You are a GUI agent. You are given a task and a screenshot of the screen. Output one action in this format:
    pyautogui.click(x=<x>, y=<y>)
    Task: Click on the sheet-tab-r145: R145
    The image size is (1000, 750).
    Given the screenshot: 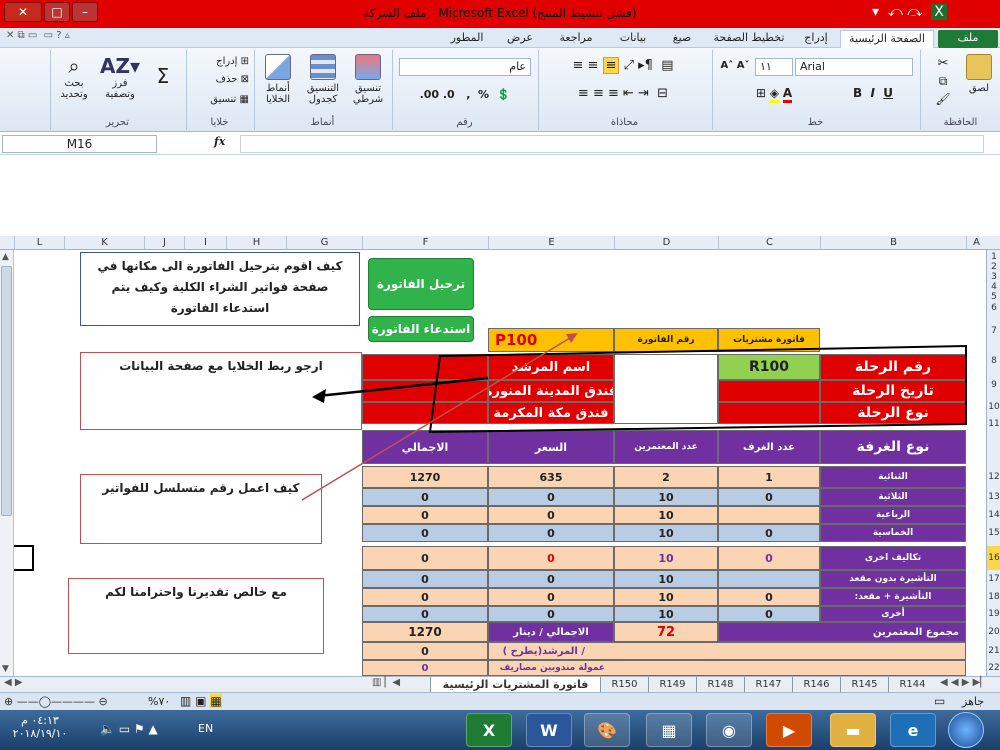 What is the action you would take?
    pyautogui.click(x=864, y=684)
    